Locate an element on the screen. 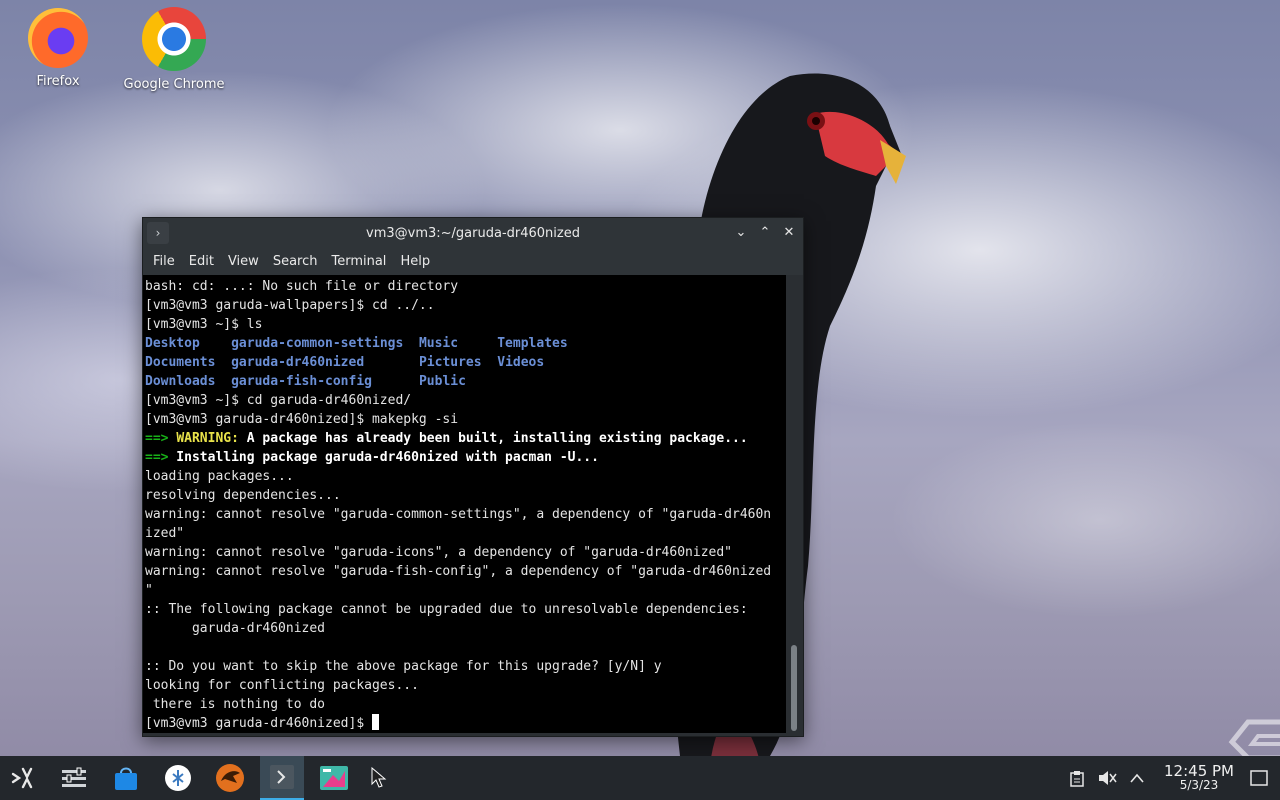 This screenshot has height=800, width=1280. desktop-icon-label: Firefox is located at coordinates (58, 81).